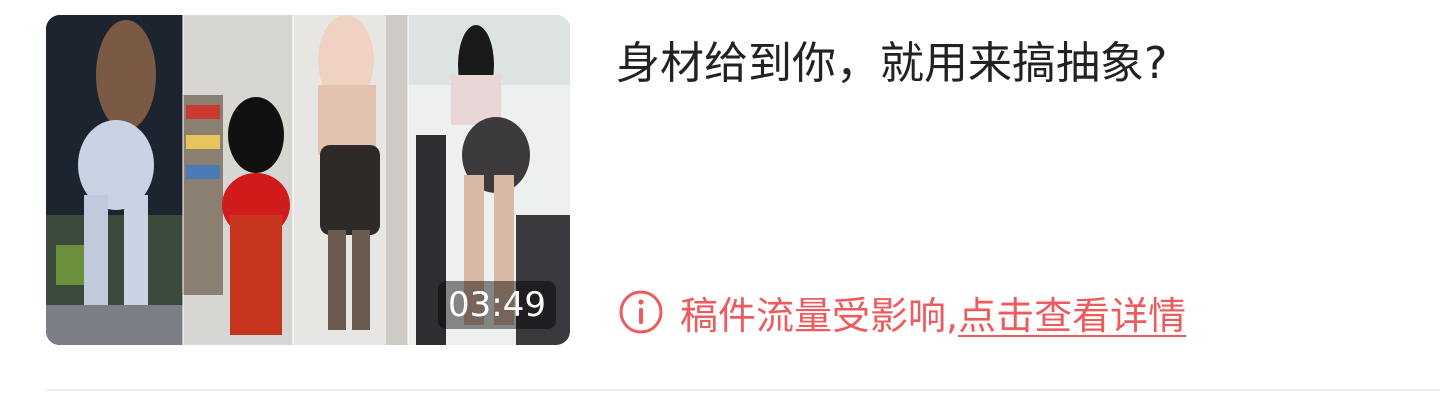 Image resolution: width=1440 pixels, height=401 pixels. Describe the element at coordinates (497, 305) in the screenshot. I see `video-duration-badge: 03:49` at that location.